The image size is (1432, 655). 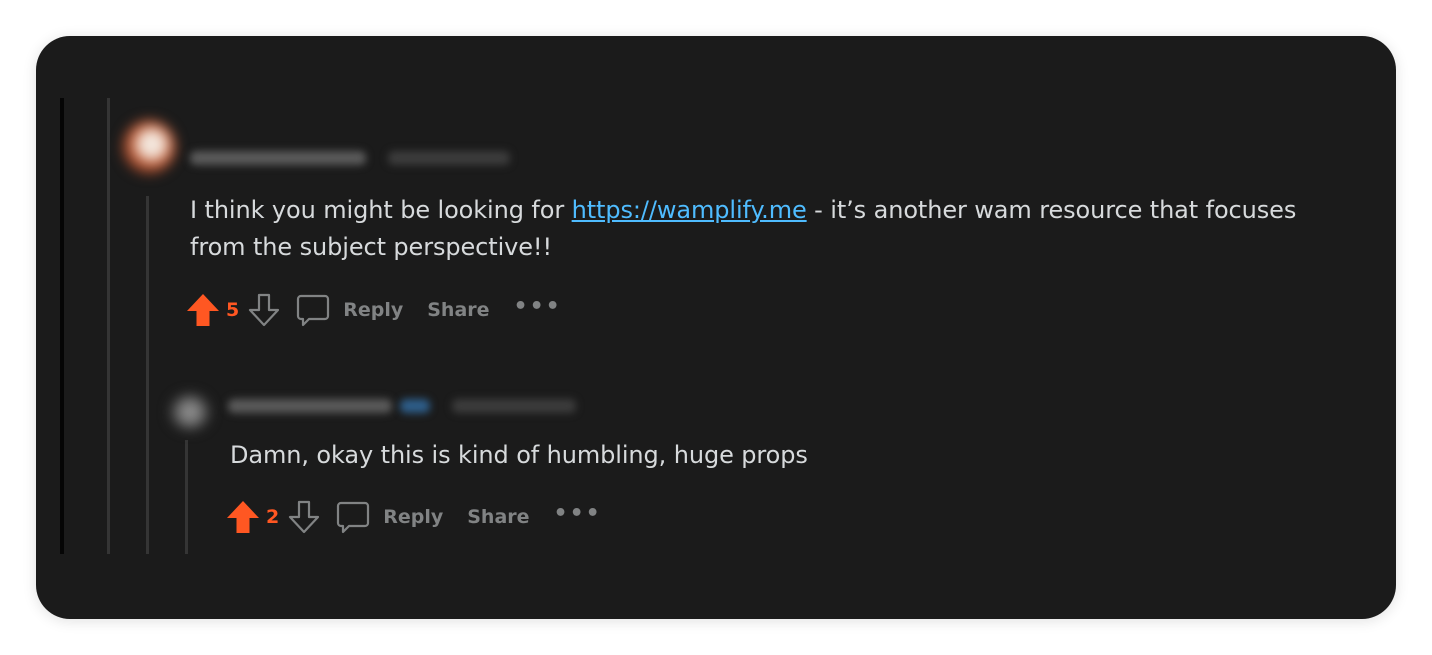 I want to click on comment-2-actions: 2 Reply Share •••, so click(x=414, y=517).